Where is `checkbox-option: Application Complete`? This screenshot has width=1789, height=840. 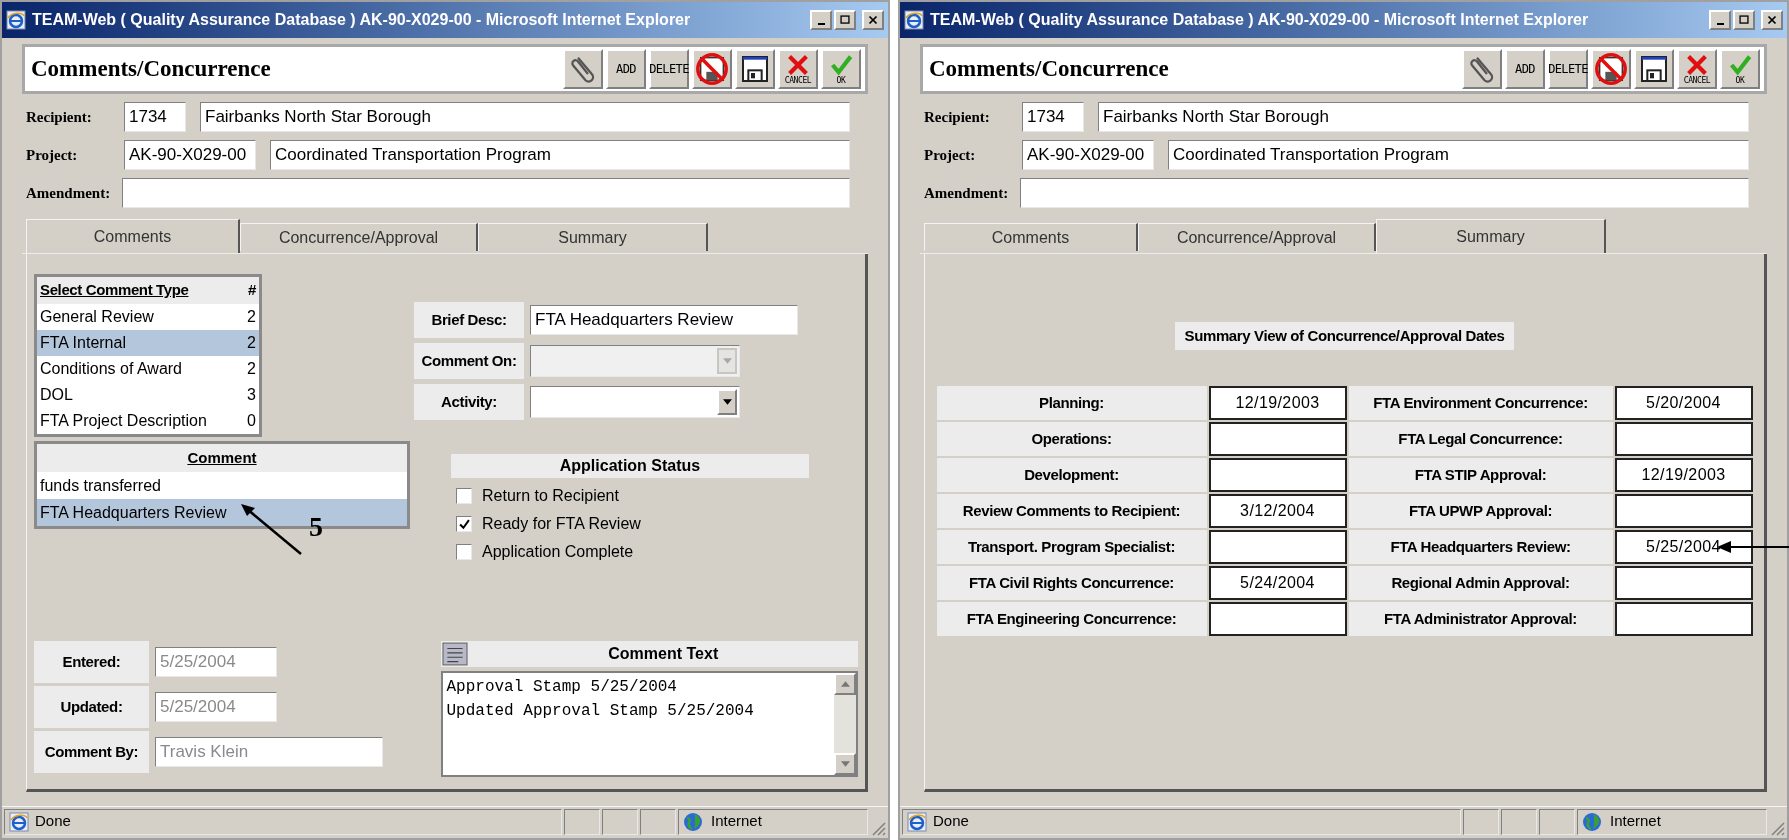
checkbox-option: Application Complete is located at coordinates (632, 552).